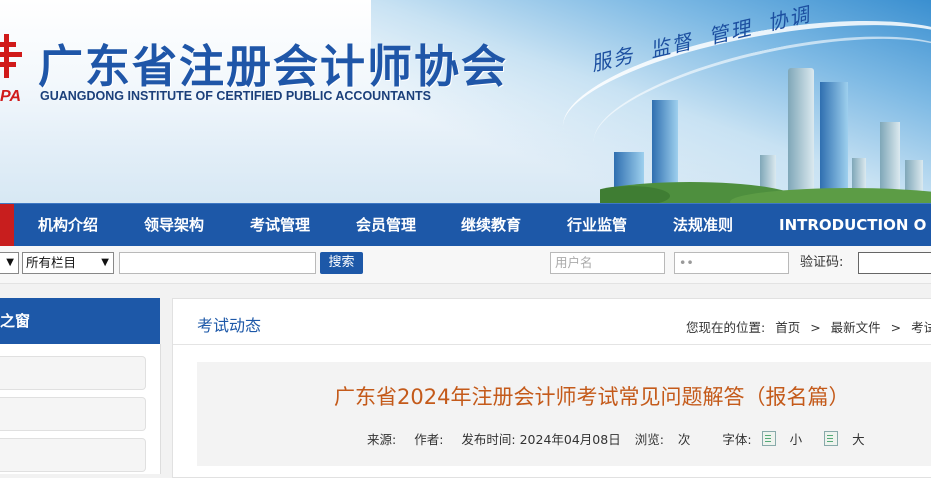 This screenshot has height=478, width=931. I want to click on section-divider, so click(552, 344).